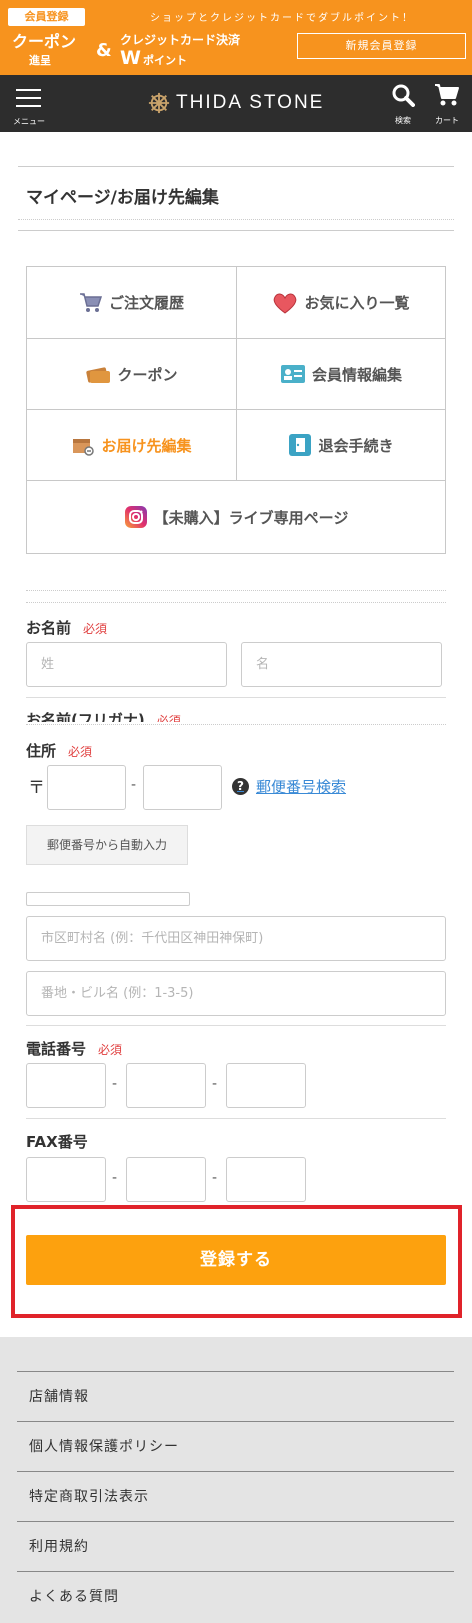 The width and height of the screenshot is (472, 1623). Describe the element at coordinates (236, 1260) in the screenshot. I see `register-button: 登録する` at that location.